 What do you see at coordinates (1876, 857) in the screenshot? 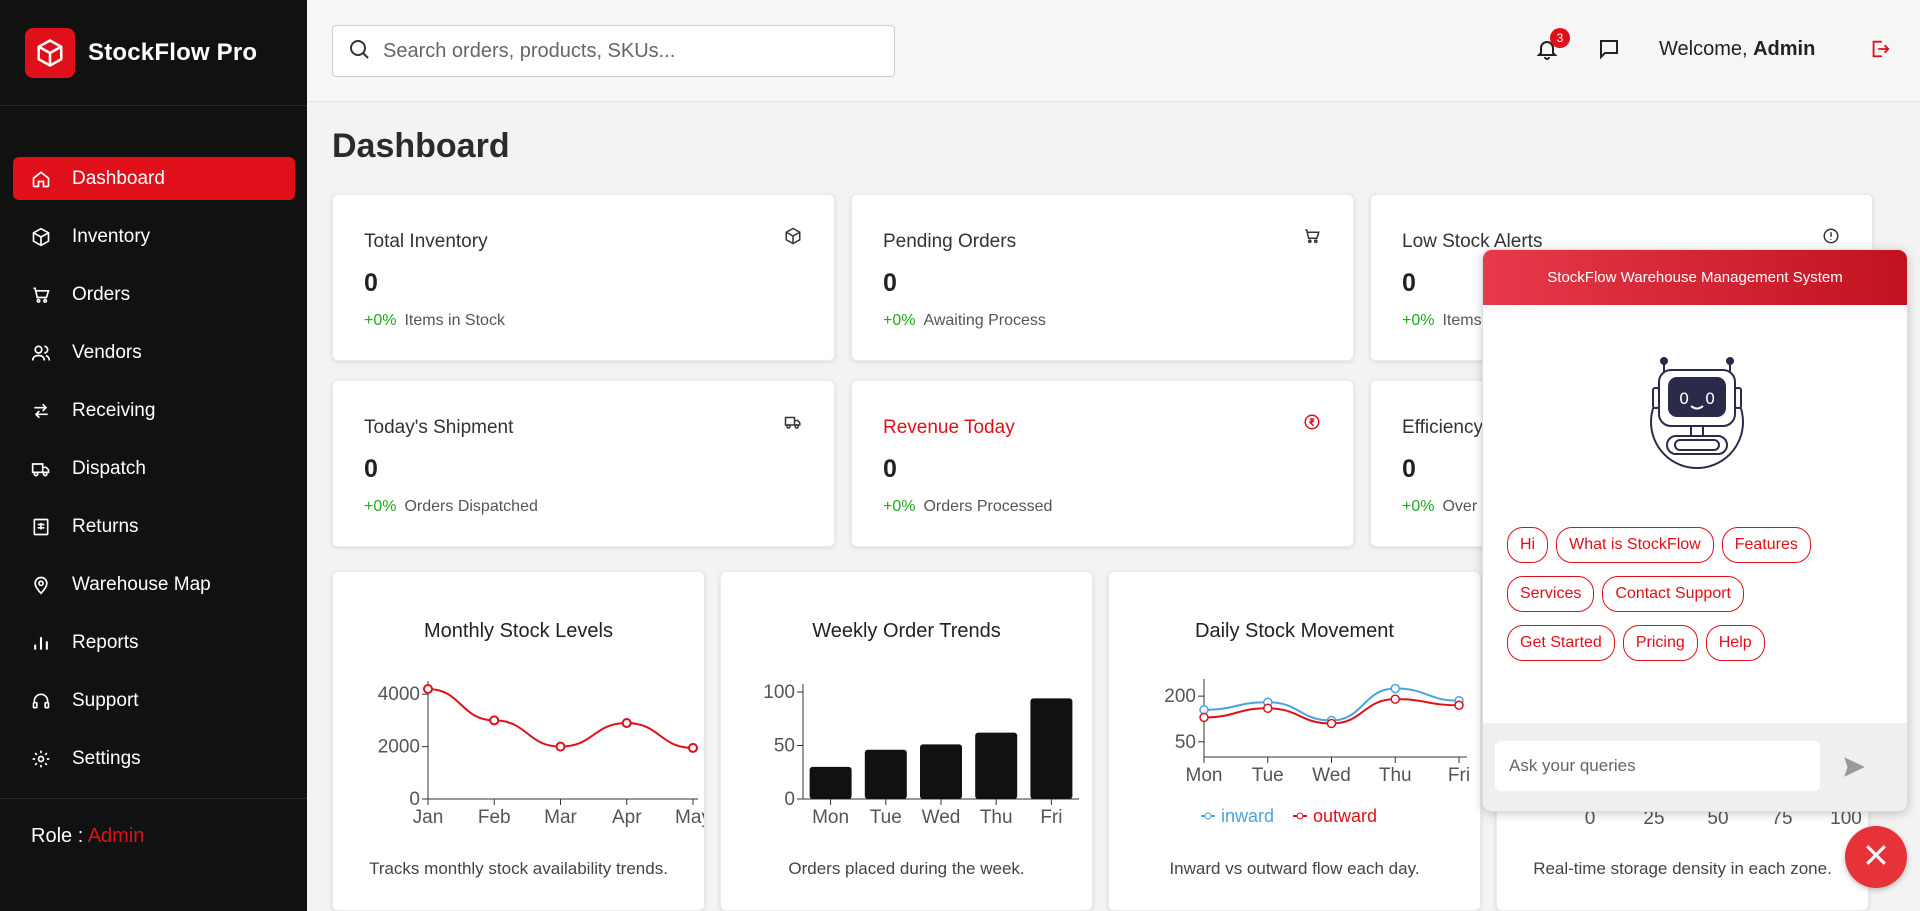
I see `close-chat-button` at bounding box center [1876, 857].